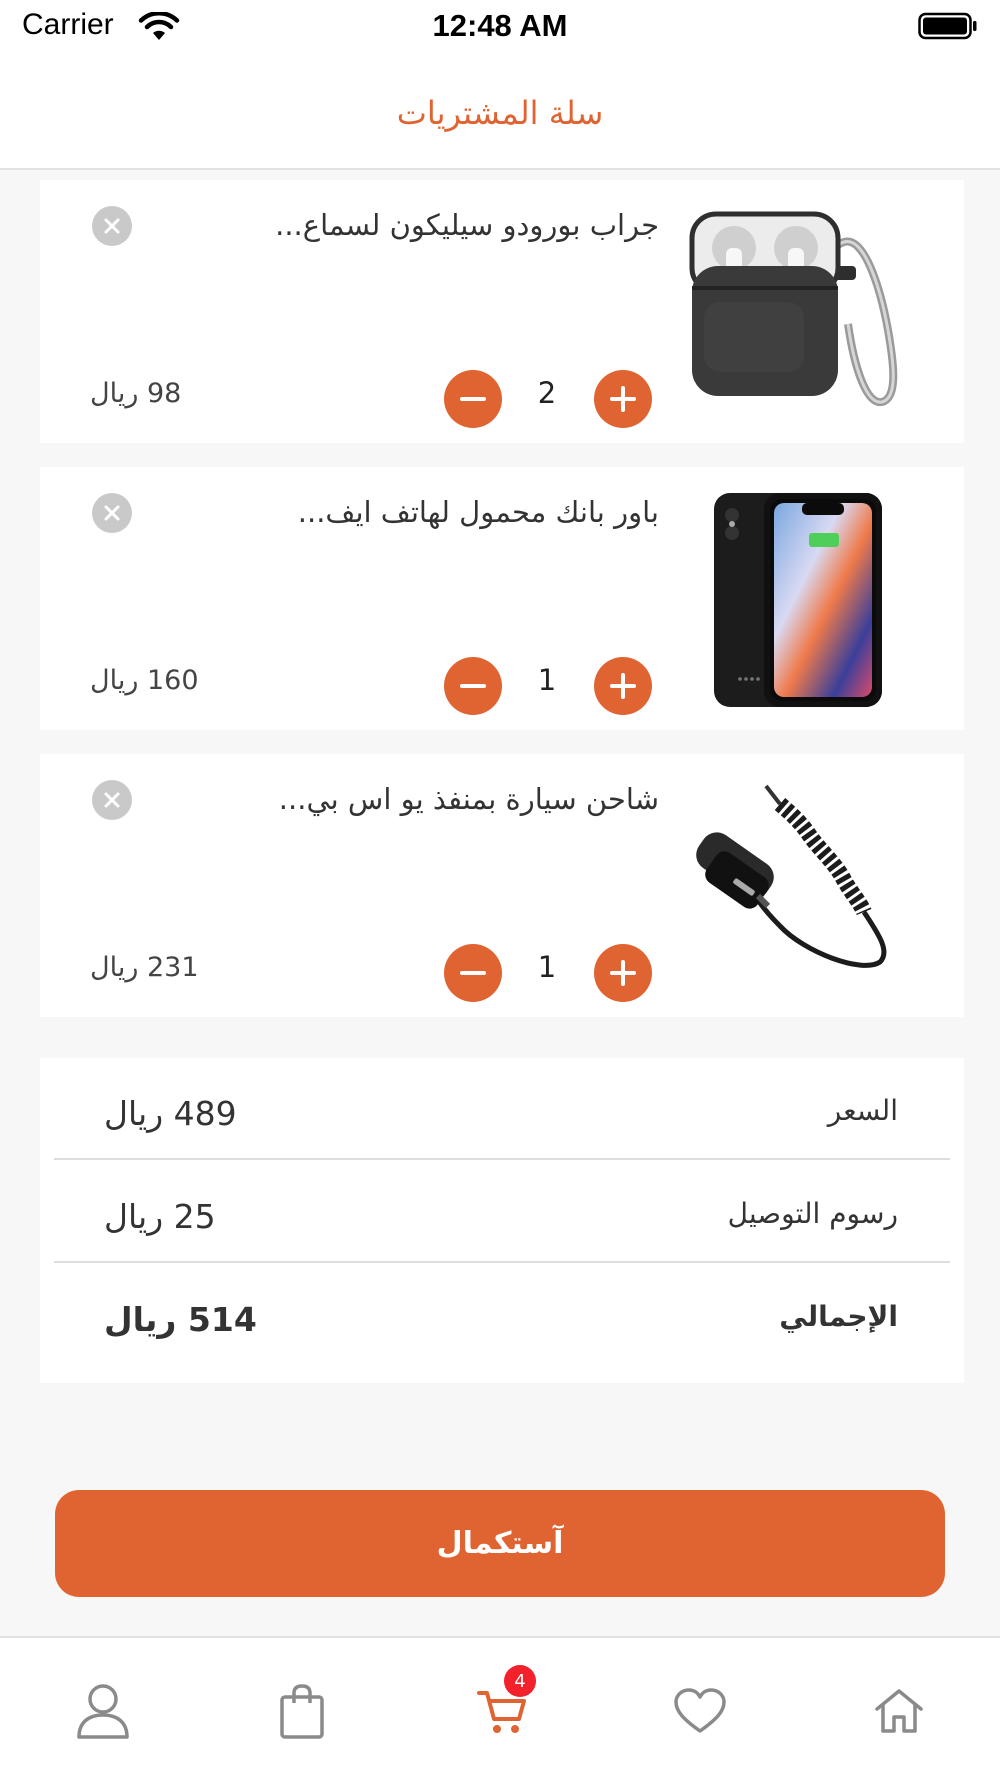  I want to click on cart-item: جراب بورودو سيليكون لسماع... 2 98 ريال, so click(502, 311).